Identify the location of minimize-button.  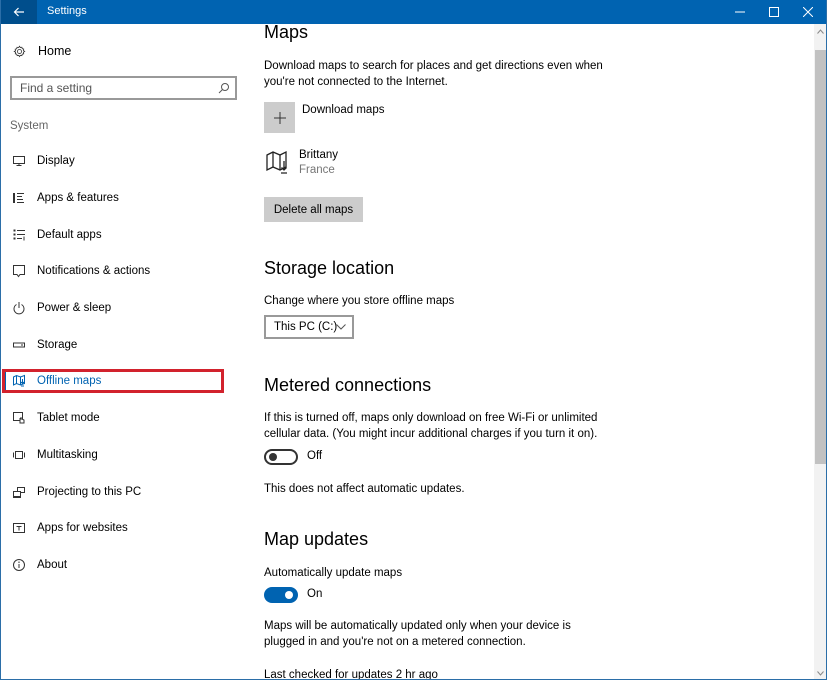
(740, 12).